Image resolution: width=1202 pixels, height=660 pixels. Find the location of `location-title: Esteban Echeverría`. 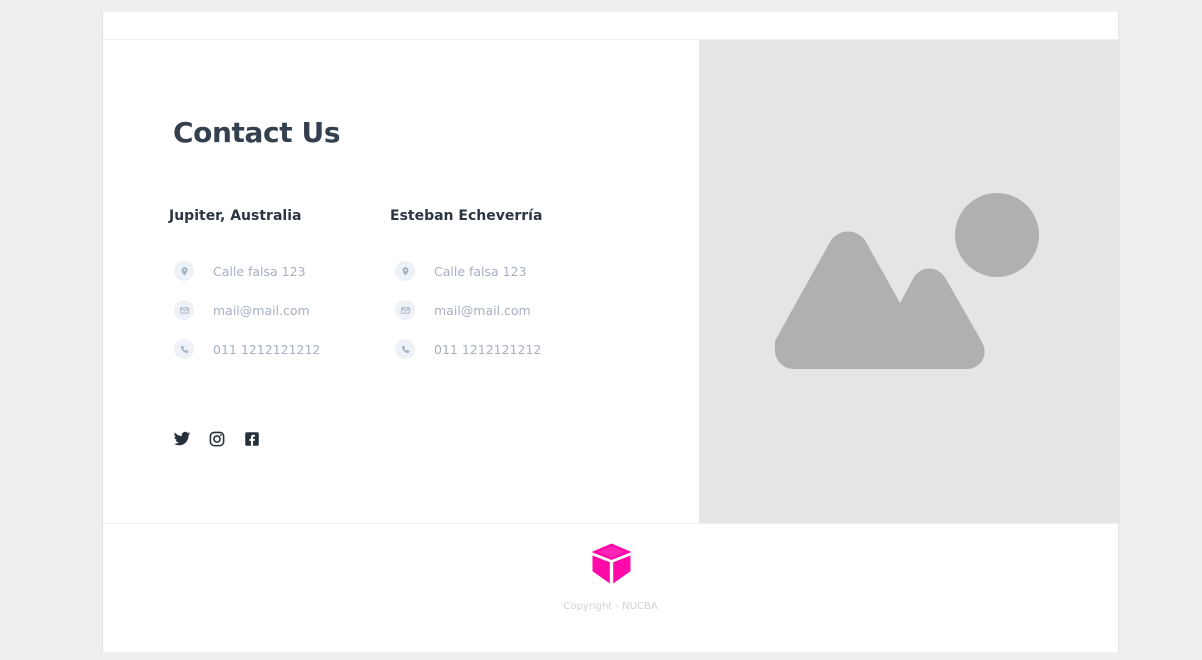

location-title: Esteban Echeverría is located at coordinates (466, 216).